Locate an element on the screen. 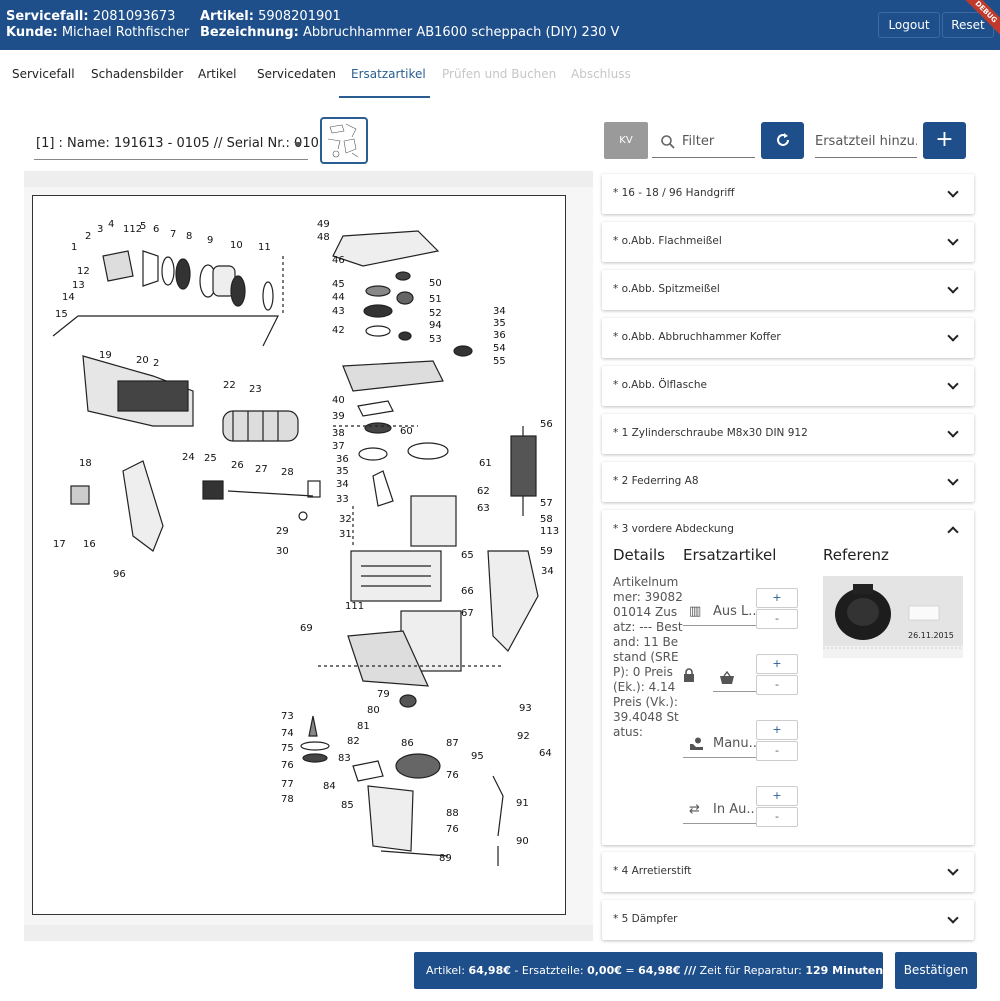 The image size is (1000, 1001). part-row: * 16 - 18 / 96 Handgriff is located at coordinates (788, 194).